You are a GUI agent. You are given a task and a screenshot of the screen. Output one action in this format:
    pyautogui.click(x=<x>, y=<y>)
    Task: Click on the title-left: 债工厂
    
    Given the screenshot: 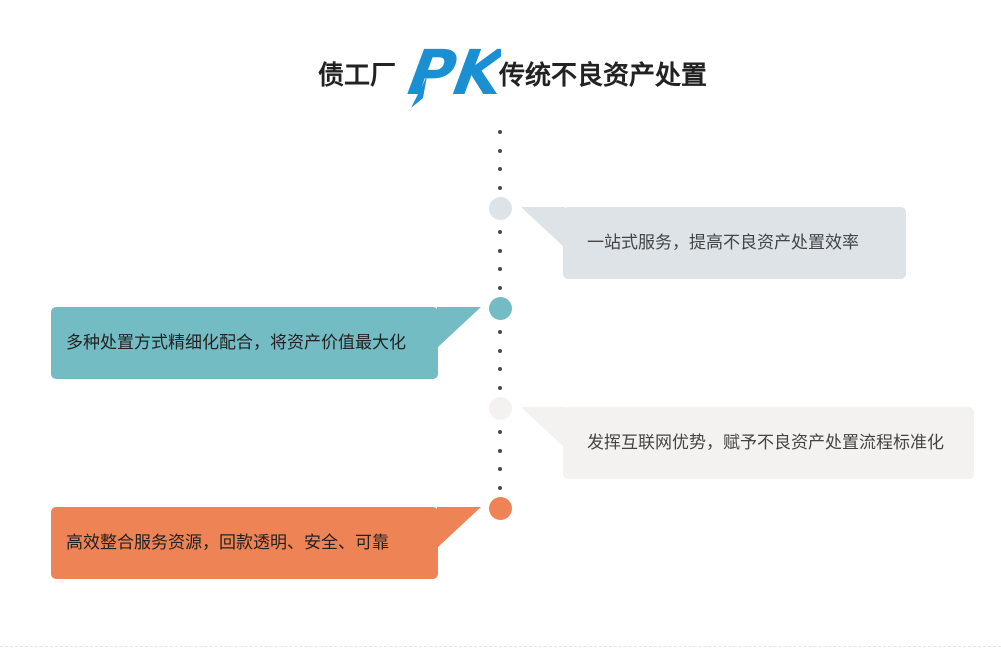 What is the action you would take?
    pyautogui.click(x=357, y=76)
    